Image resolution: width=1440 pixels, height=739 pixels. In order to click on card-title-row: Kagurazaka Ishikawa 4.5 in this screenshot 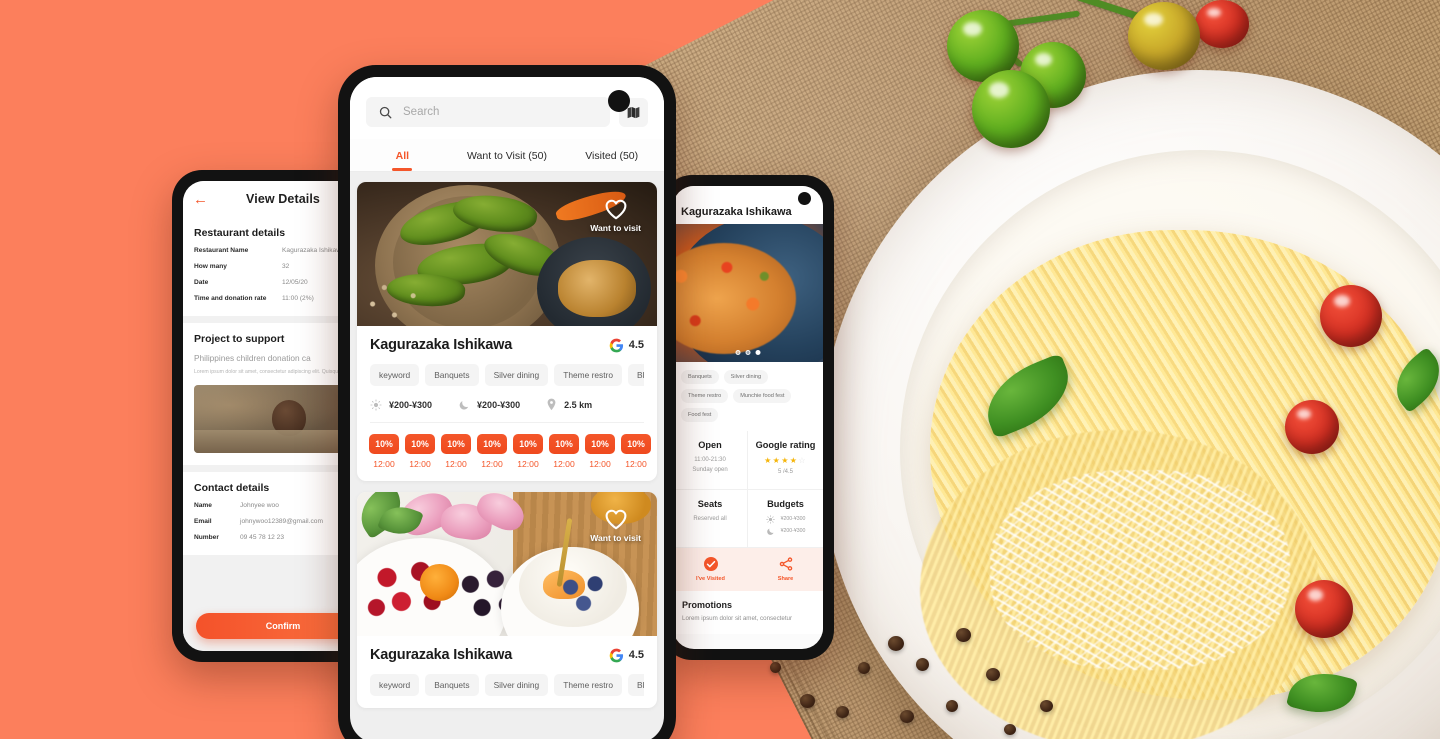, I will do `click(507, 345)`.